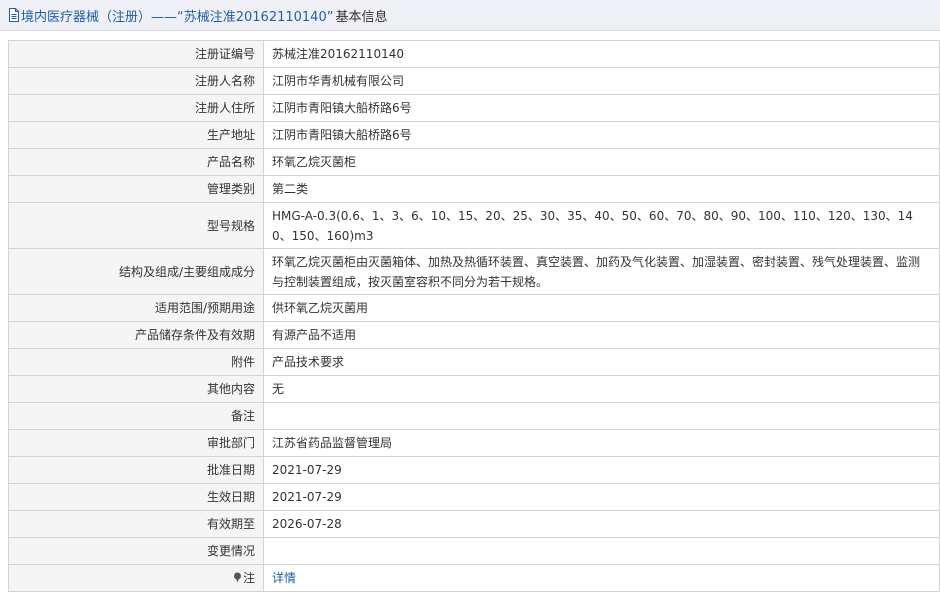  I want to click on row-label-registrant-name: 注册人名称, so click(136, 81).